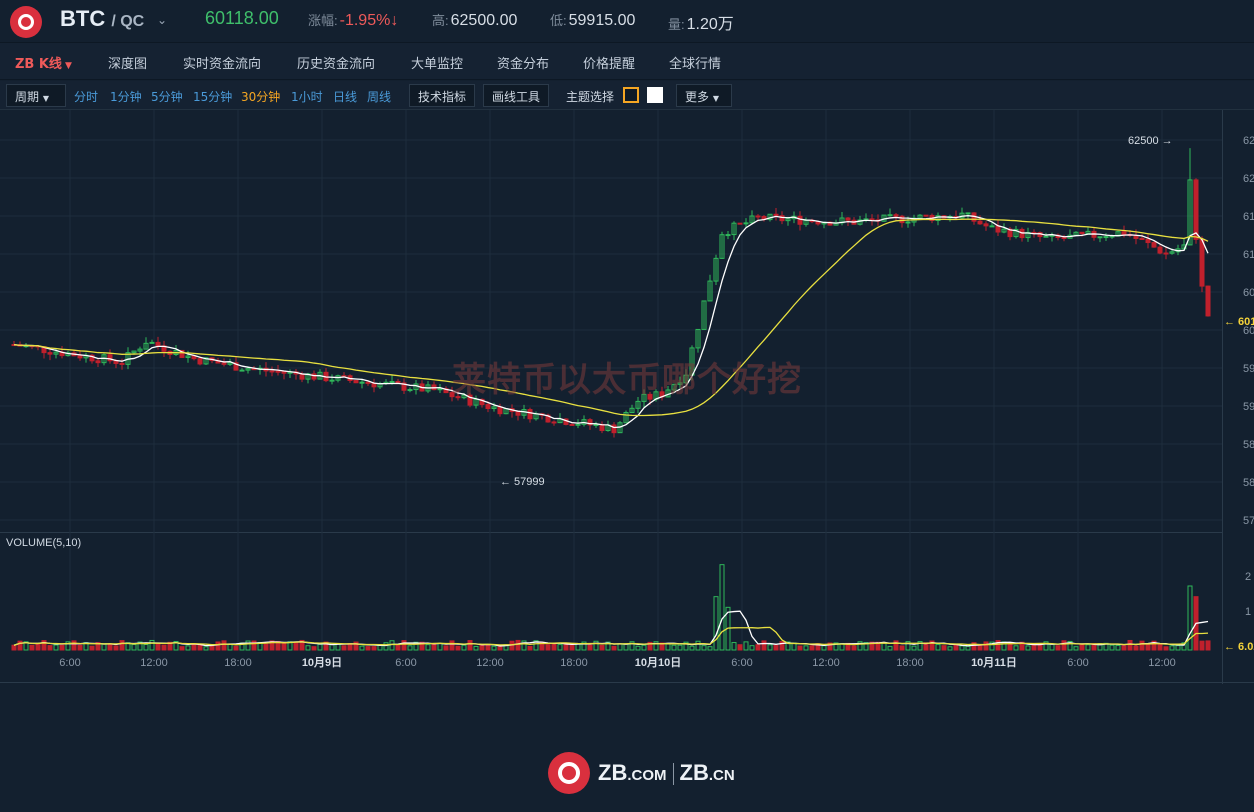 Image resolution: width=1254 pixels, height=812 pixels. I want to click on tab-price-alert: 价格提醒, so click(609, 62).